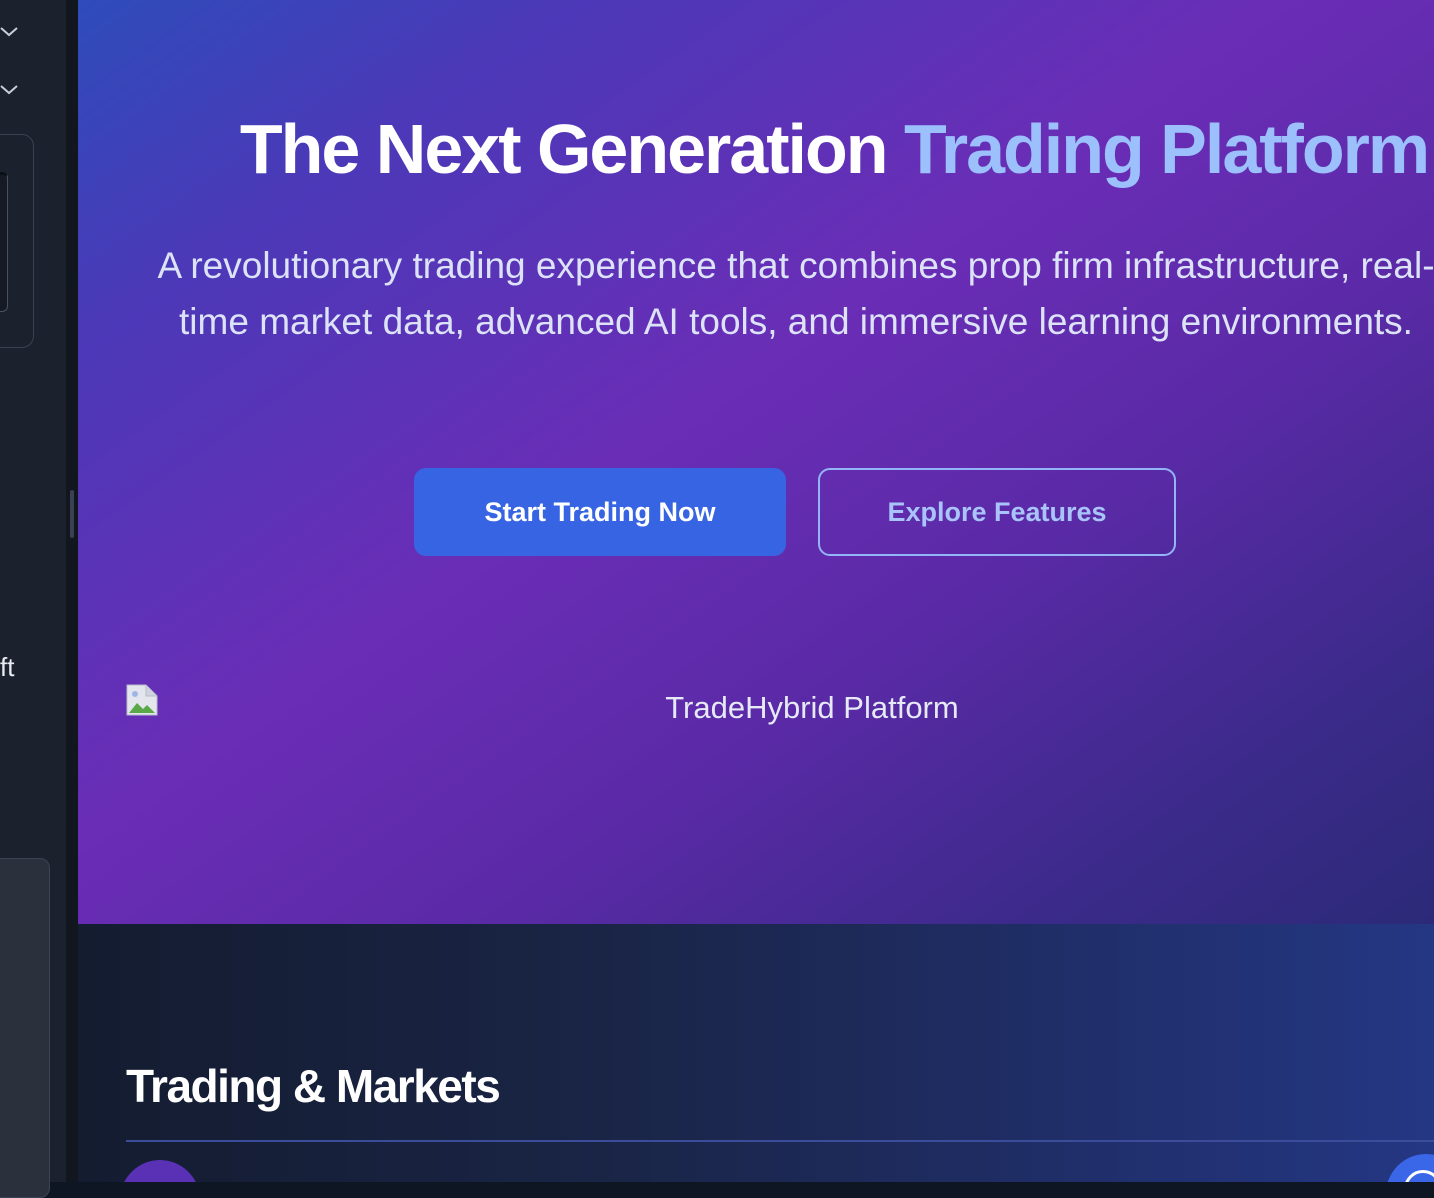  Describe the element at coordinates (72, 591) in the screenshot. I see `sidebar-divider` at that location.